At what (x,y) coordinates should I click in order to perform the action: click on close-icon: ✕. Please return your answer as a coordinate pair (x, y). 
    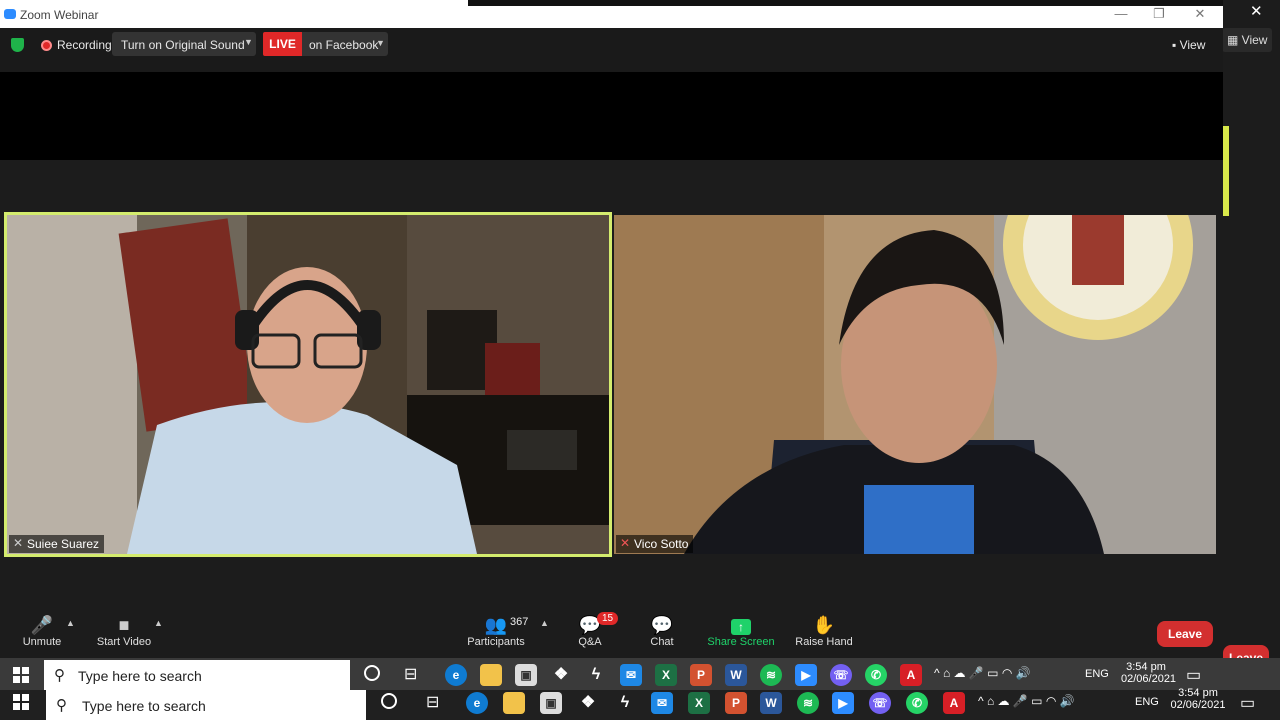
    Looking at the image, I should click on (1200, 14).